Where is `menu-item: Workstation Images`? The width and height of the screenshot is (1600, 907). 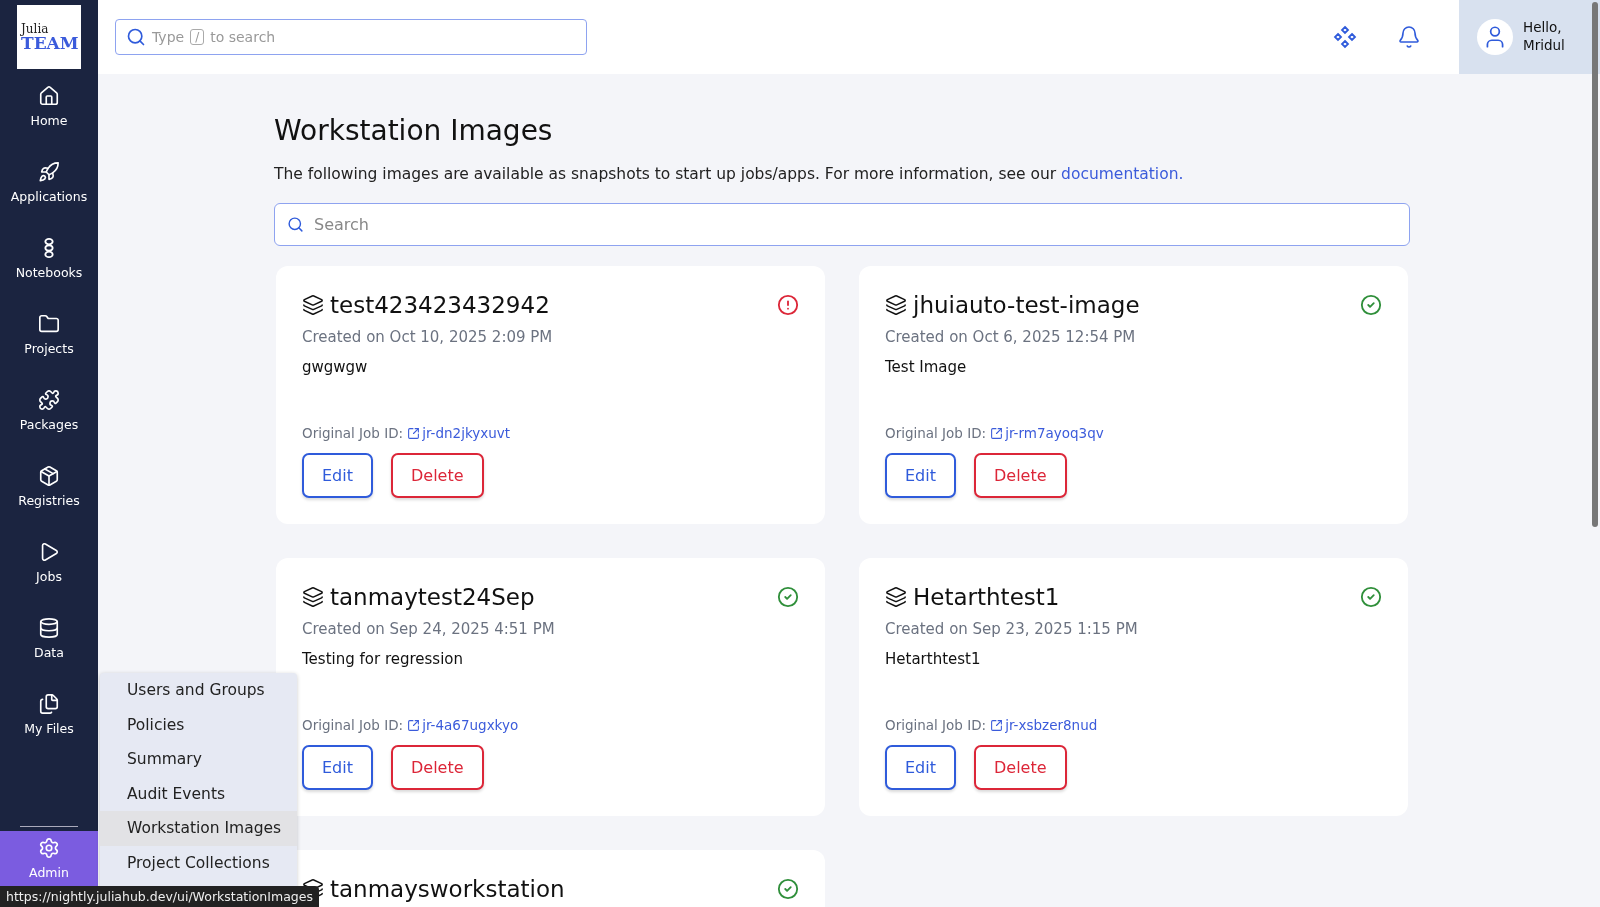 menu-item: Workstation Images is located at coordinates (198, 828).